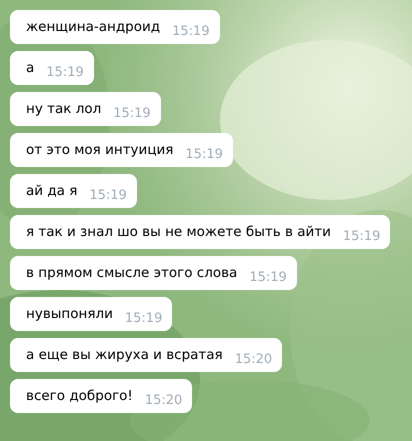 The height and width of the screenshot is (441, 412). What do you see at coordinates (124, 355) in the screenshot?
I see `message-text: а еще вы жируха и всратая` at bounding box center [124, 355].